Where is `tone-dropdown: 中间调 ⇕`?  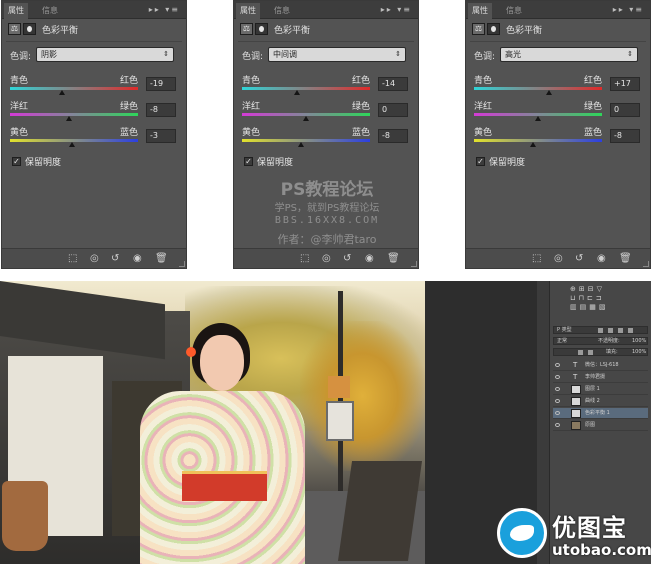 tone-dropdown: 中间调 ⇕ is located at coordinates (337, 54).